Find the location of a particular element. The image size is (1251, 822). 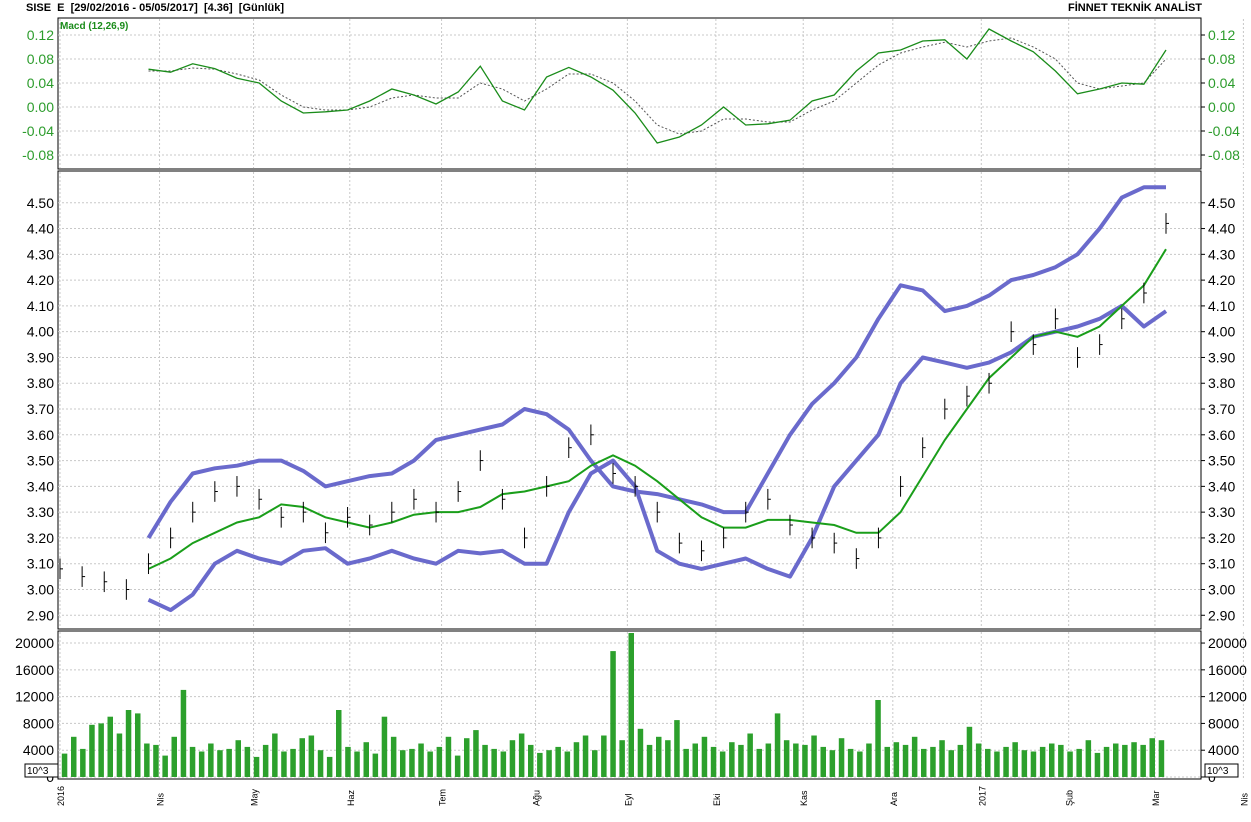

y-tick-label-left: 3.70 is located at coordinates (40, 409).